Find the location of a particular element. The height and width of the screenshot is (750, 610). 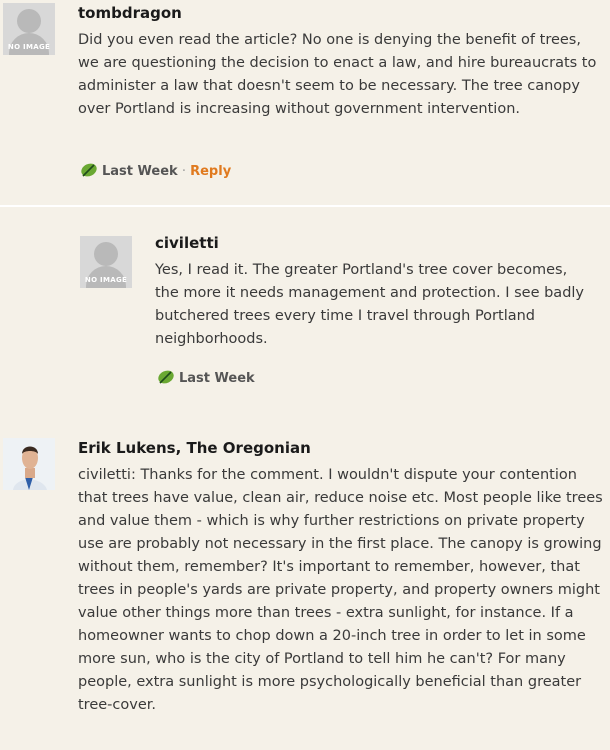

comment-username: Erik Lukens, The Oregonian is located at coordinates (194, 448).